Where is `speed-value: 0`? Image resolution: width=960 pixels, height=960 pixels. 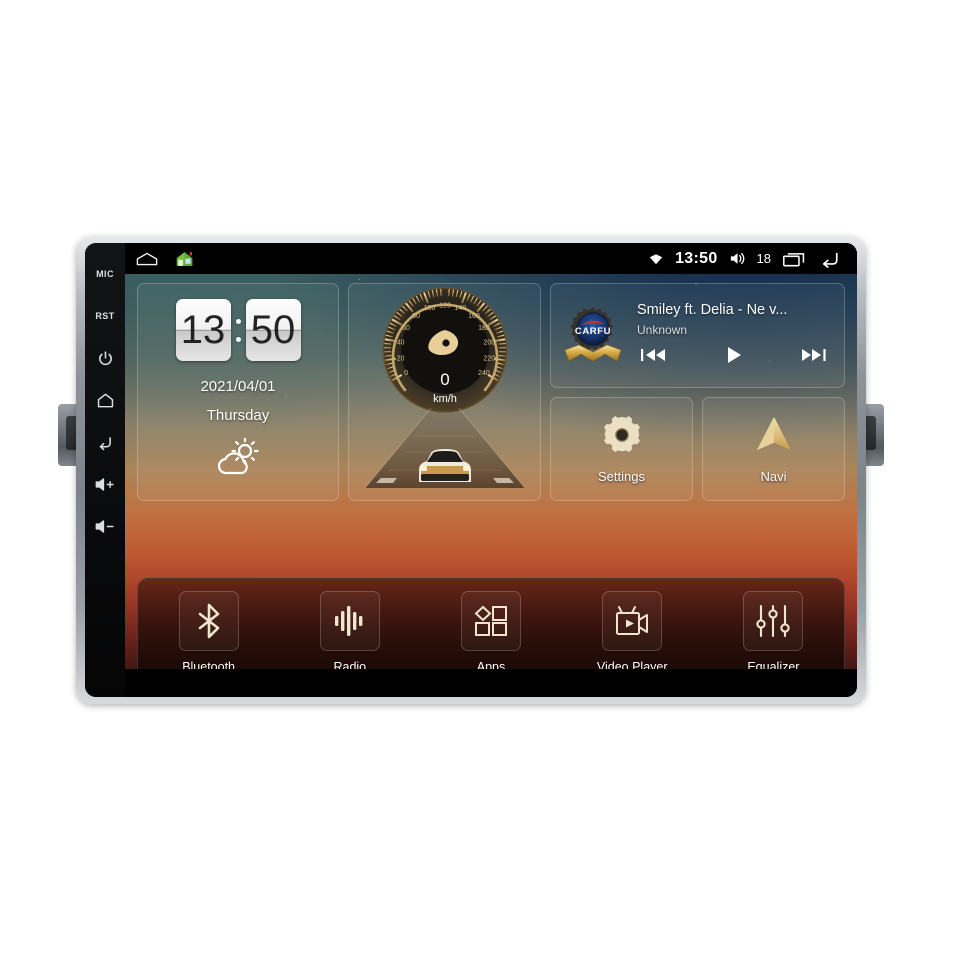
speed-value: 0 is located at coordinates (444, 379).